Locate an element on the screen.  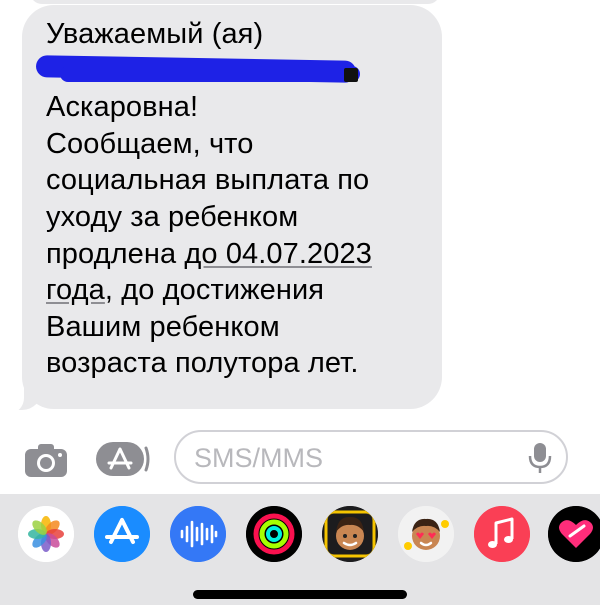
music-icon is located at coordinates (502, 534).